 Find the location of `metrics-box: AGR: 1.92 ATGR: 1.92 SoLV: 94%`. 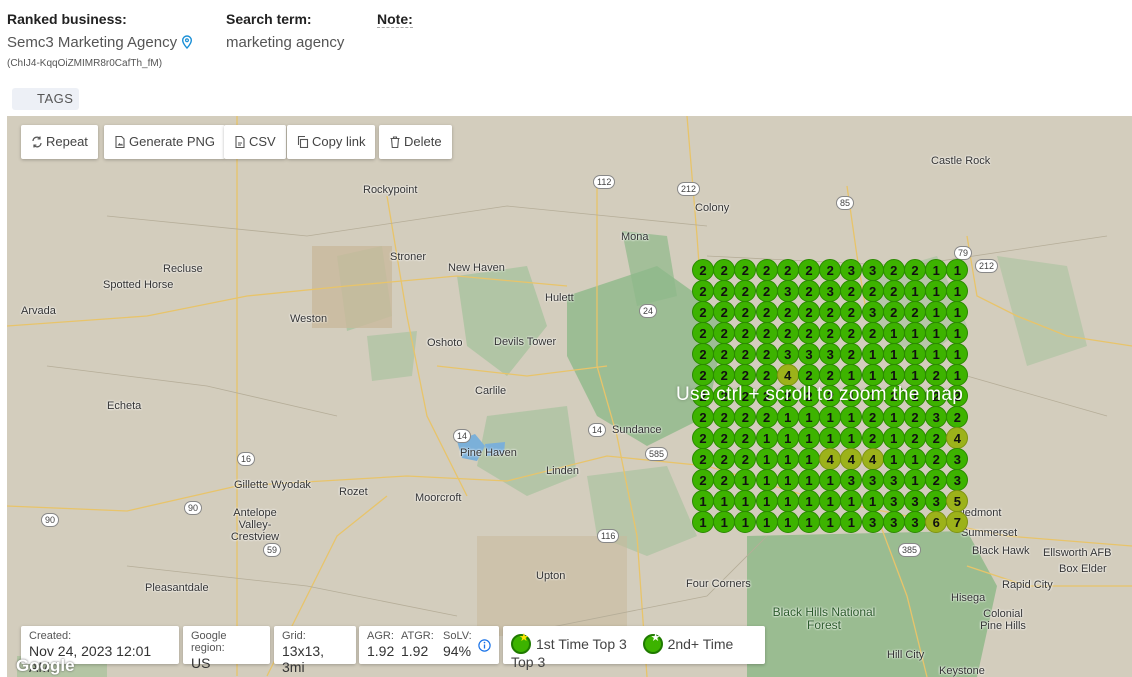

metrics-box: AGR: 1.92 ATGR: 1.92 SoLV: 94% is located at coordinates (429, 645).